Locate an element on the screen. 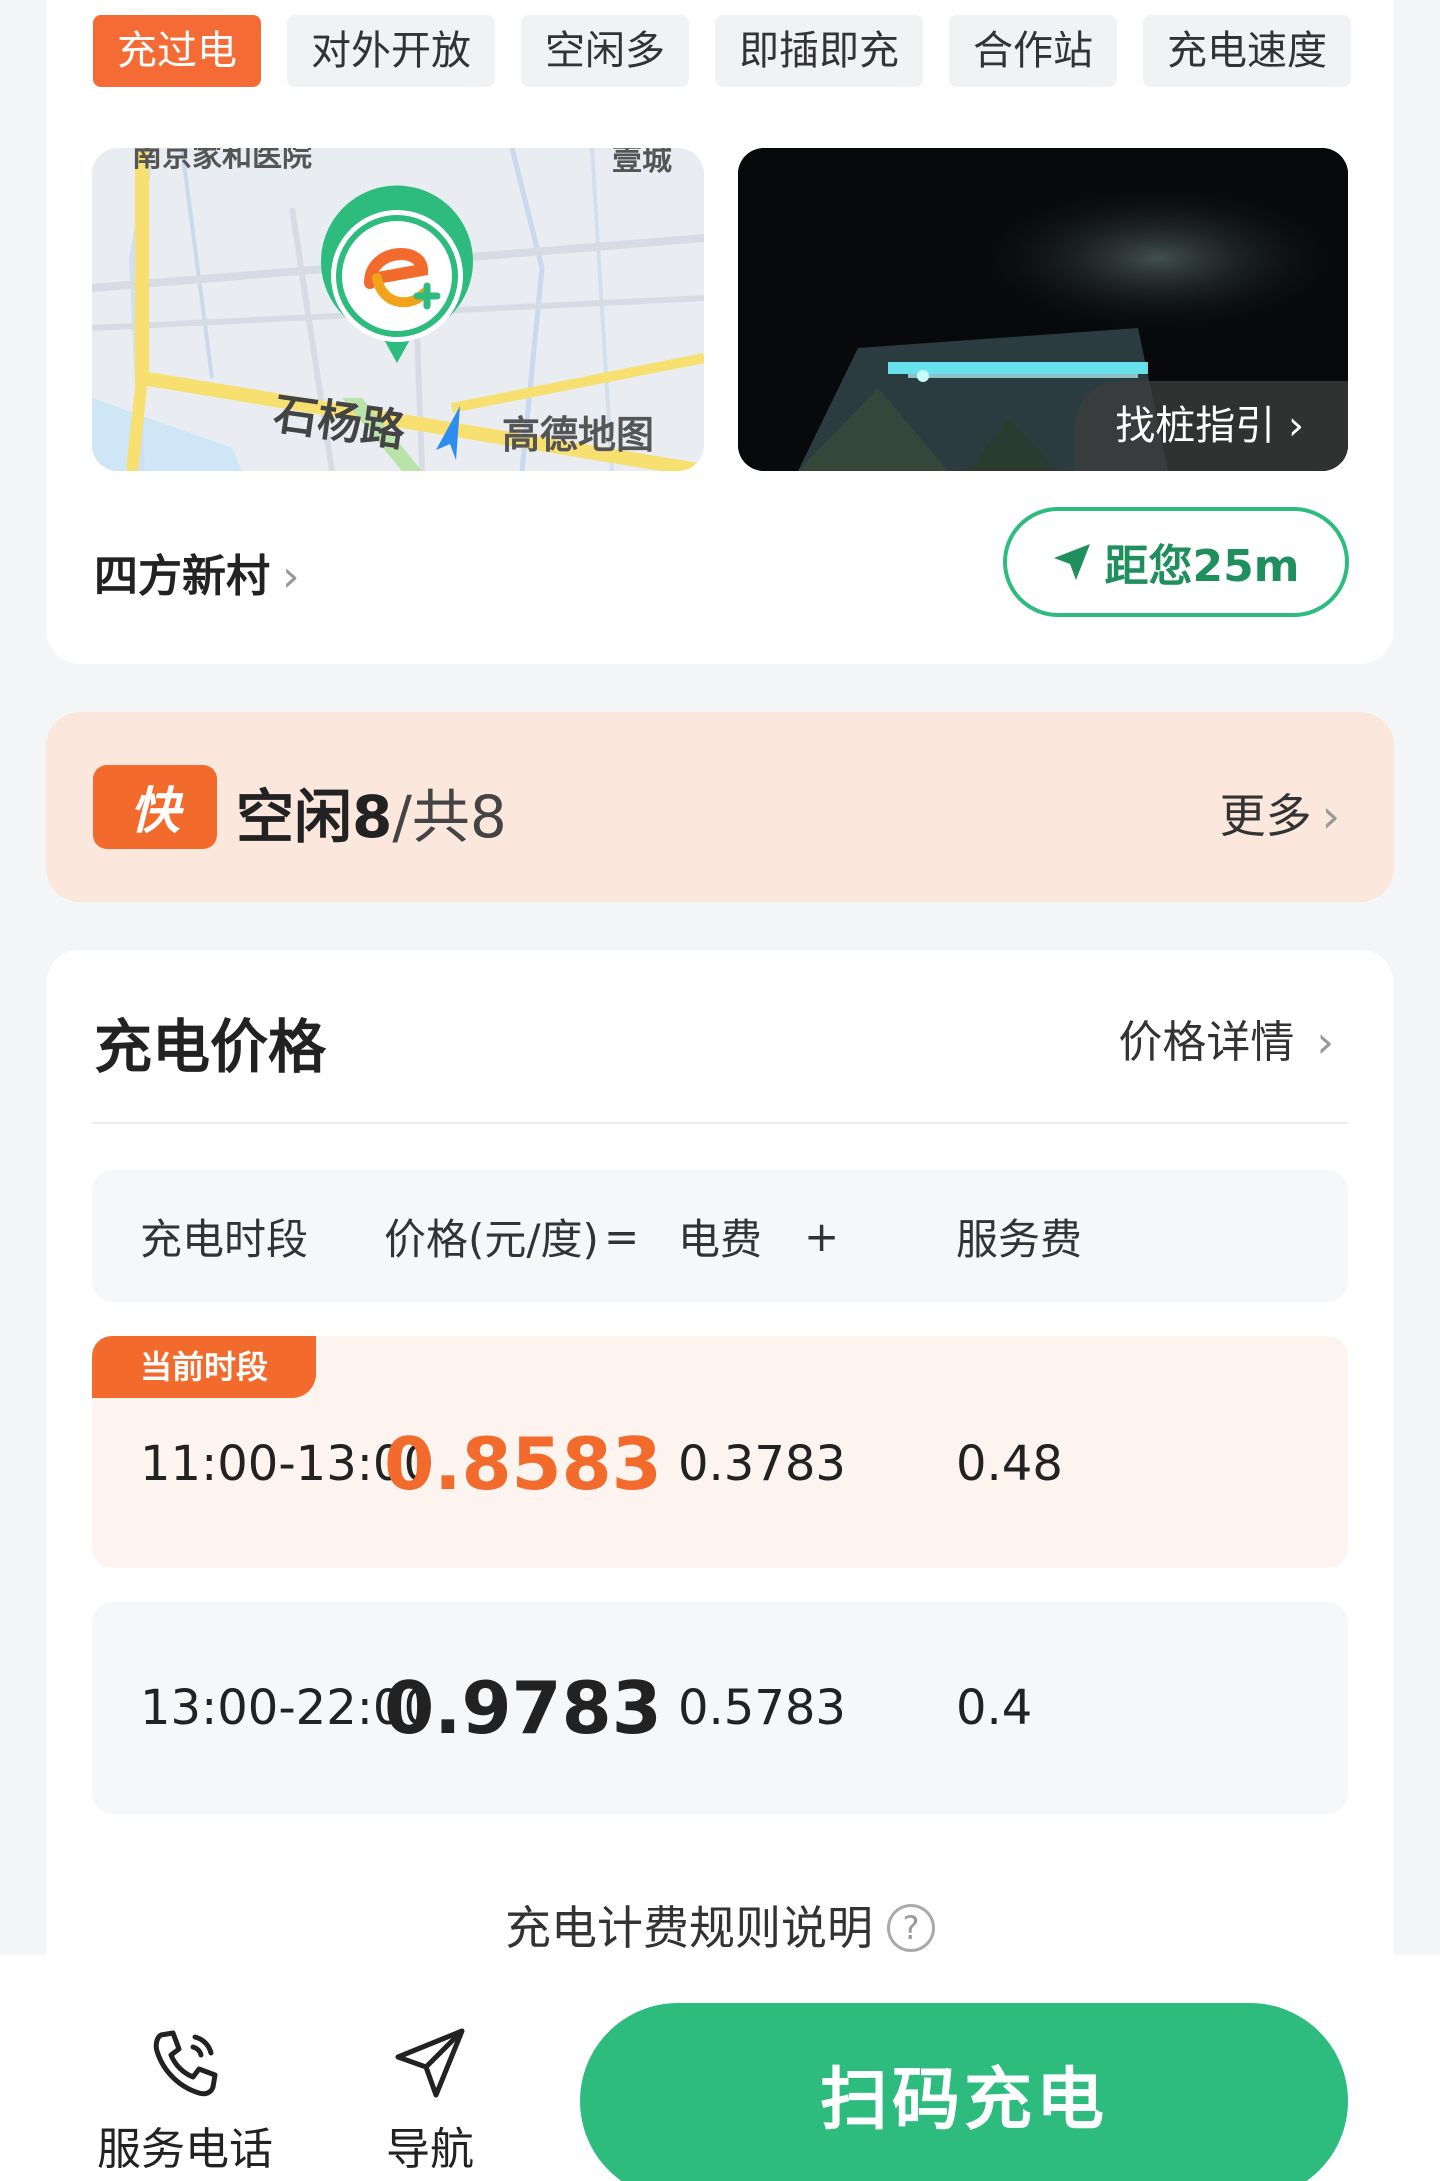 The width and height of the screenshot is (1440, 2181). billing-rules-label: 充电计费规则说明 is located at coordinates (689, 1928).